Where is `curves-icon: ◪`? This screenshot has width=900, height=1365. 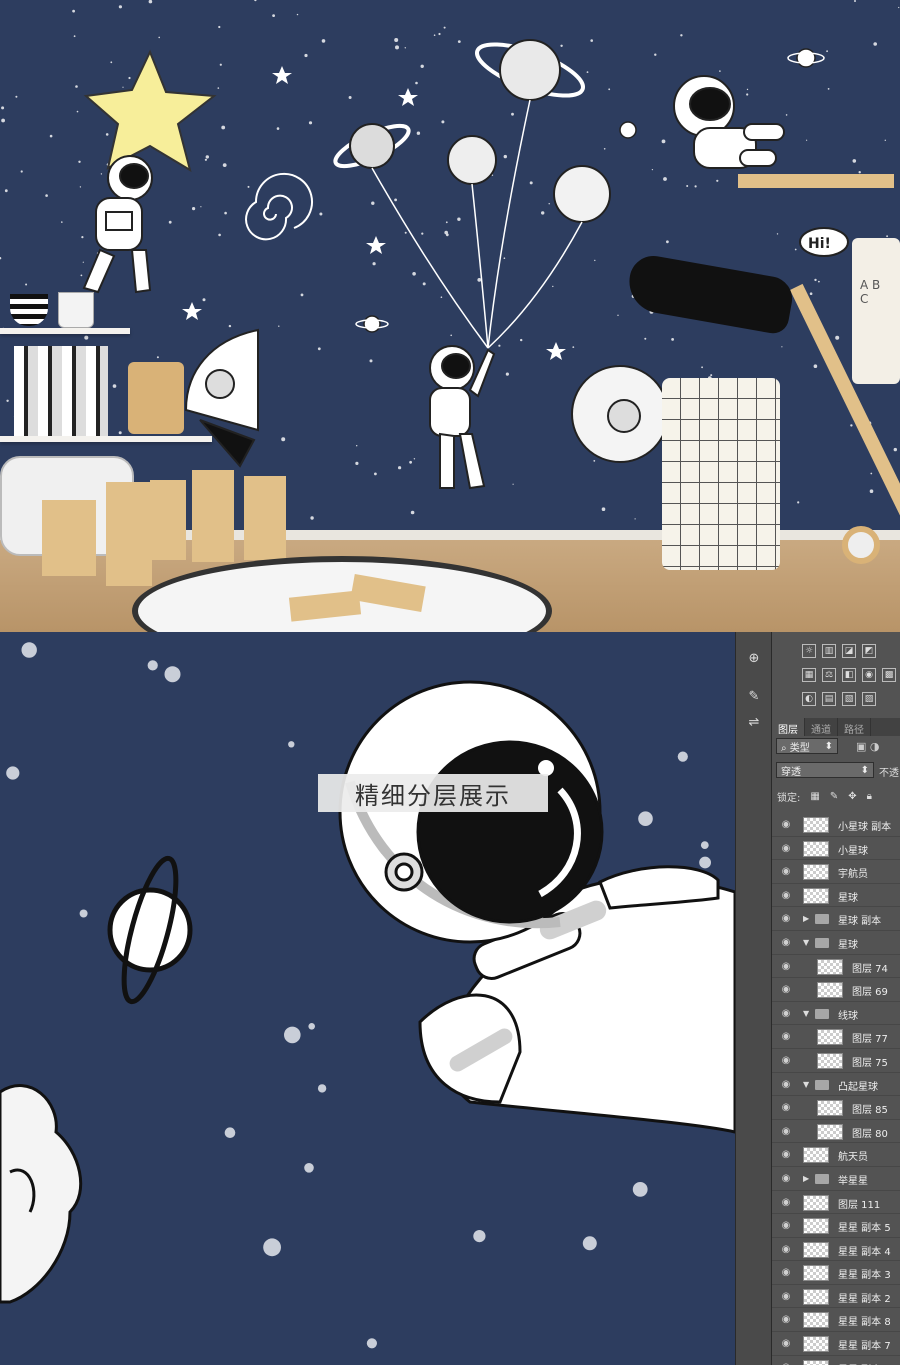
curves-icon: ◪ is located at coordinates (849, 651).